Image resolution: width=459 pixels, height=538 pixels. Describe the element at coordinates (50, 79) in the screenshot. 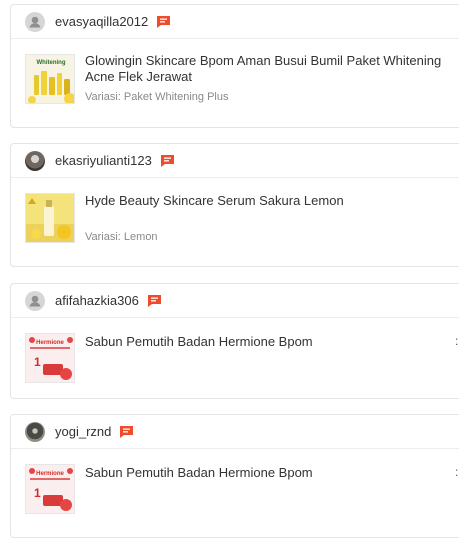

I see `product-image: Whitening` at that location.